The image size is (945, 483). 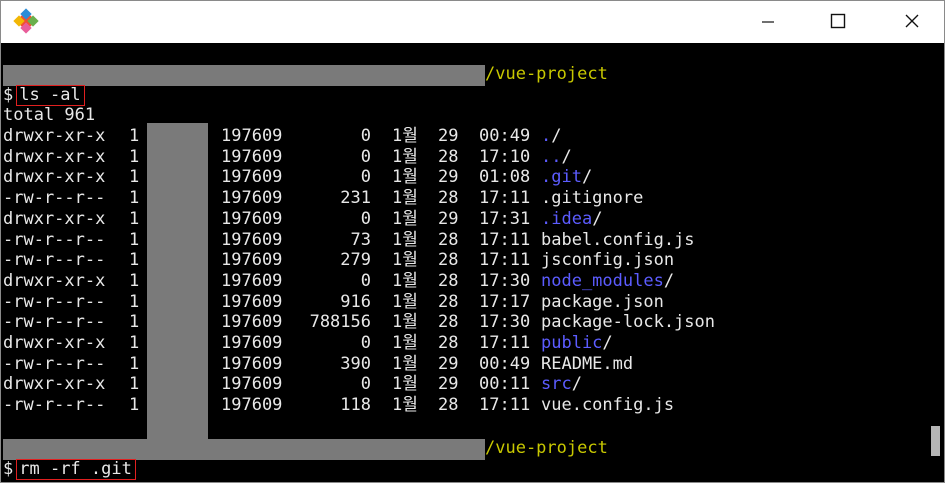 What do you see at coordinates (355, 405) in the screenshot?
I see `file-size: 118` at bounding box center [355, 405].